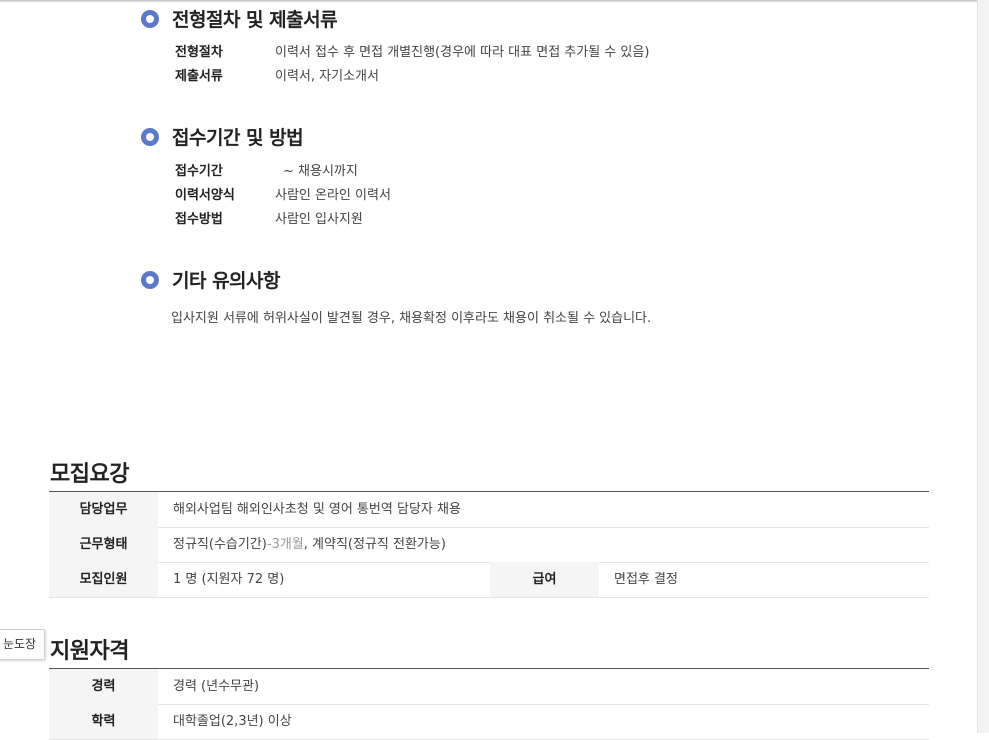 The image size is (989, 740). What do you see at coordinates (103, 579) in the screenshot?
I see `table-header: 모집인원` at bounding box center [103, 579].